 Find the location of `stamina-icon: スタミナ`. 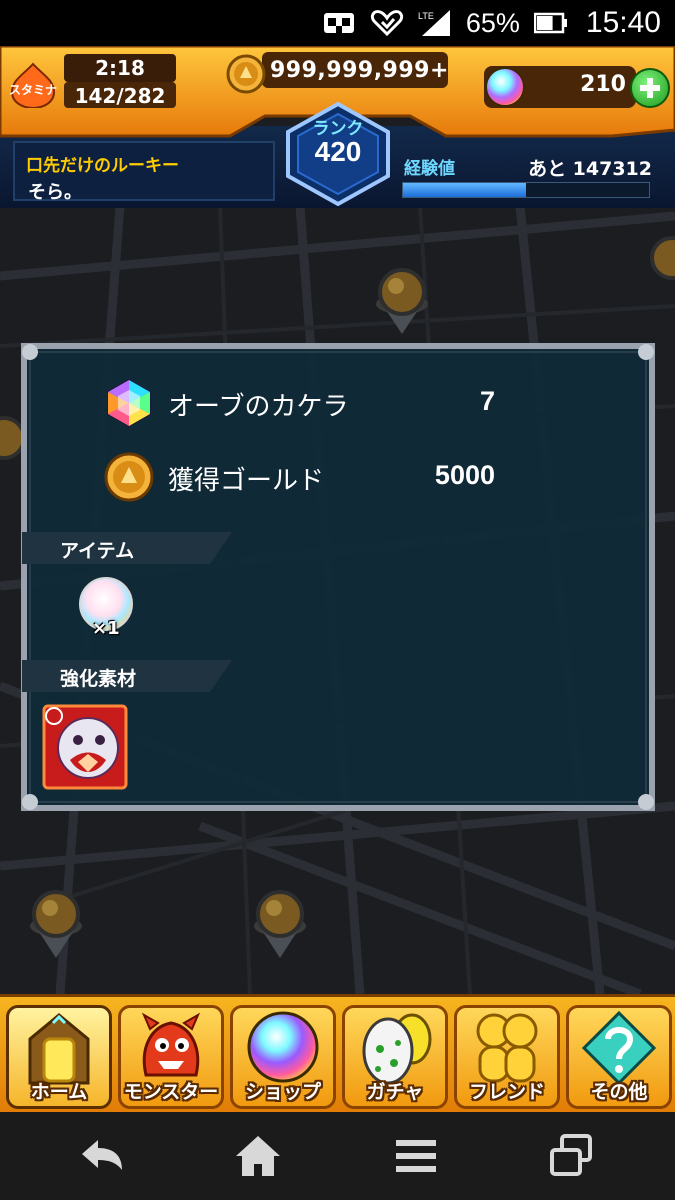

stamina-icon: スタミナ is located at coordinates (33, 85).